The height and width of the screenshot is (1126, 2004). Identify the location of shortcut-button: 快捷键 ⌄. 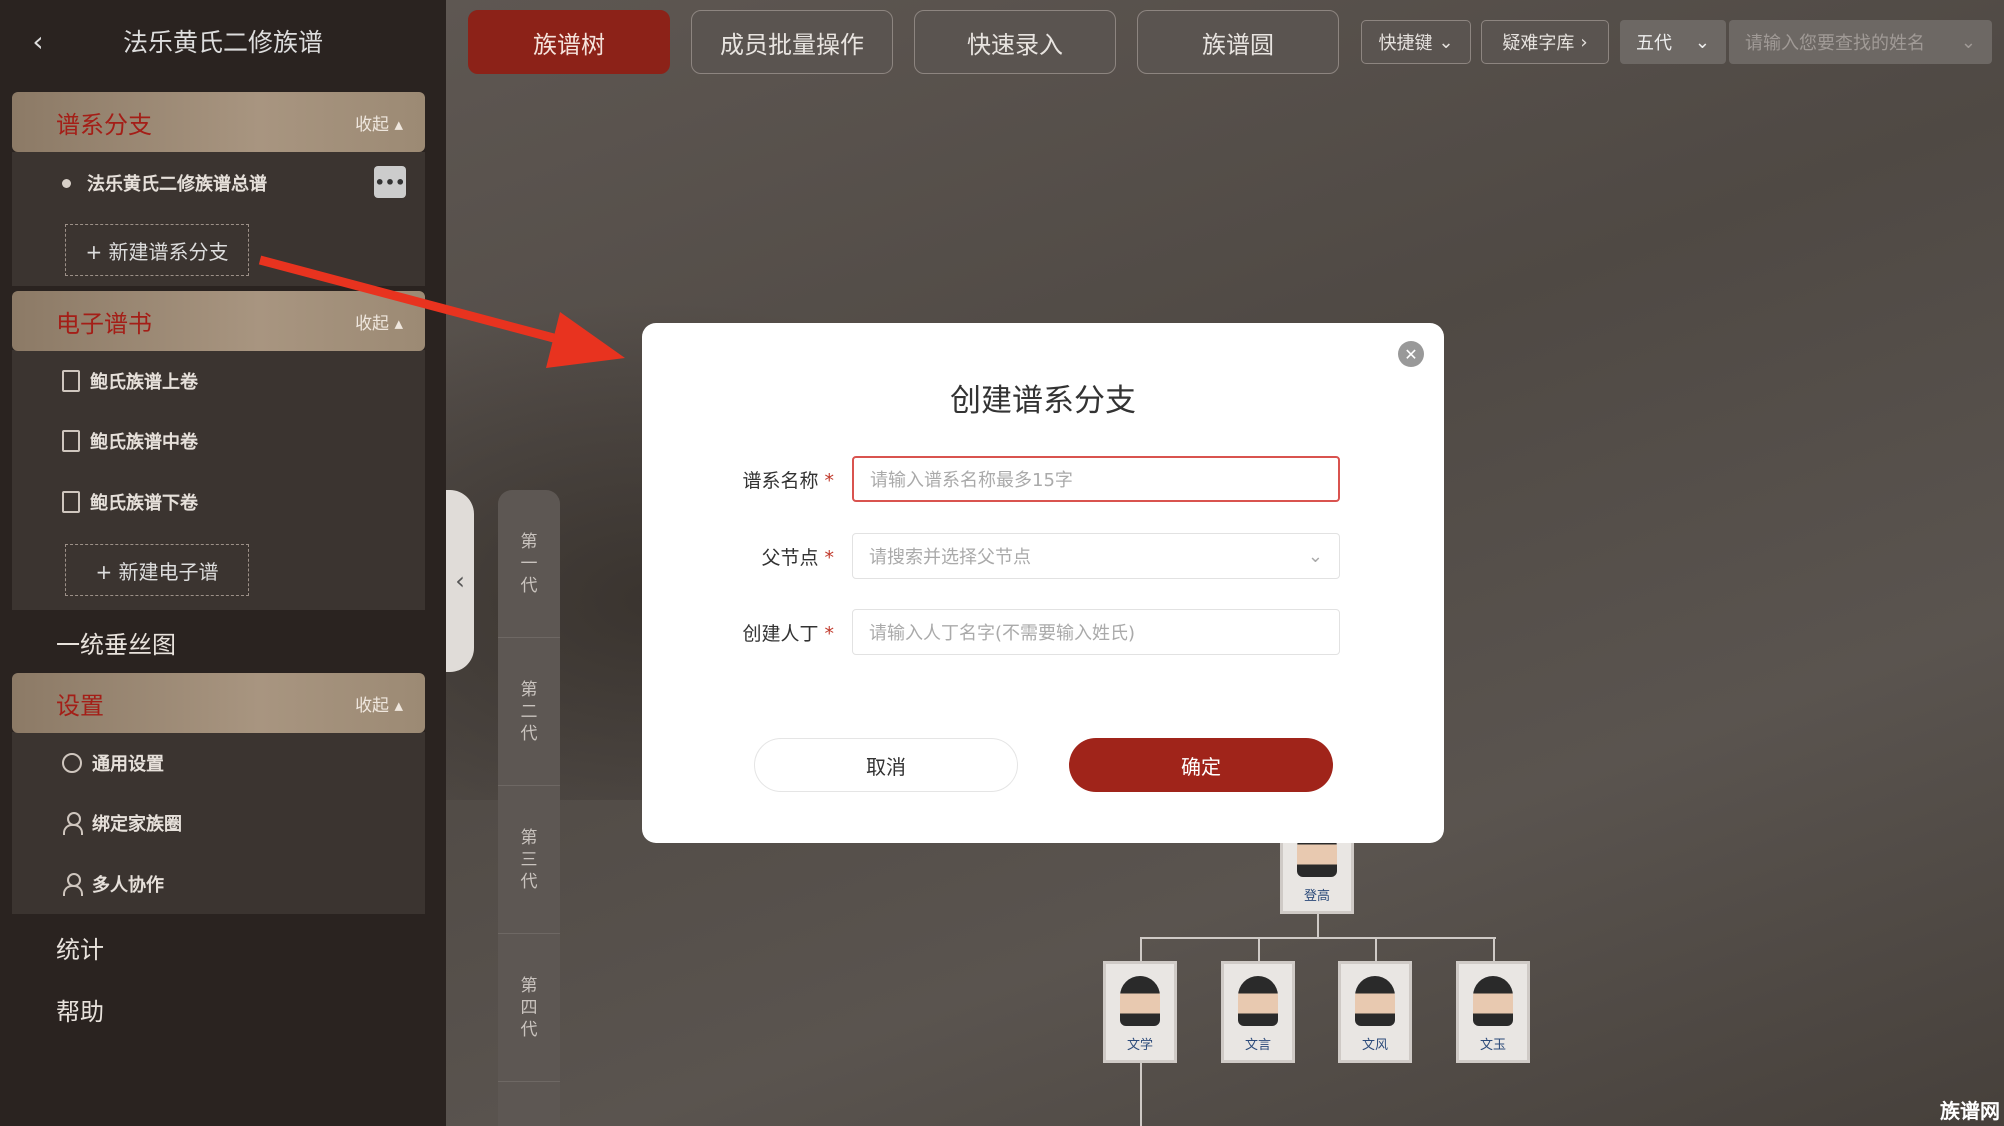
(1416, 42).